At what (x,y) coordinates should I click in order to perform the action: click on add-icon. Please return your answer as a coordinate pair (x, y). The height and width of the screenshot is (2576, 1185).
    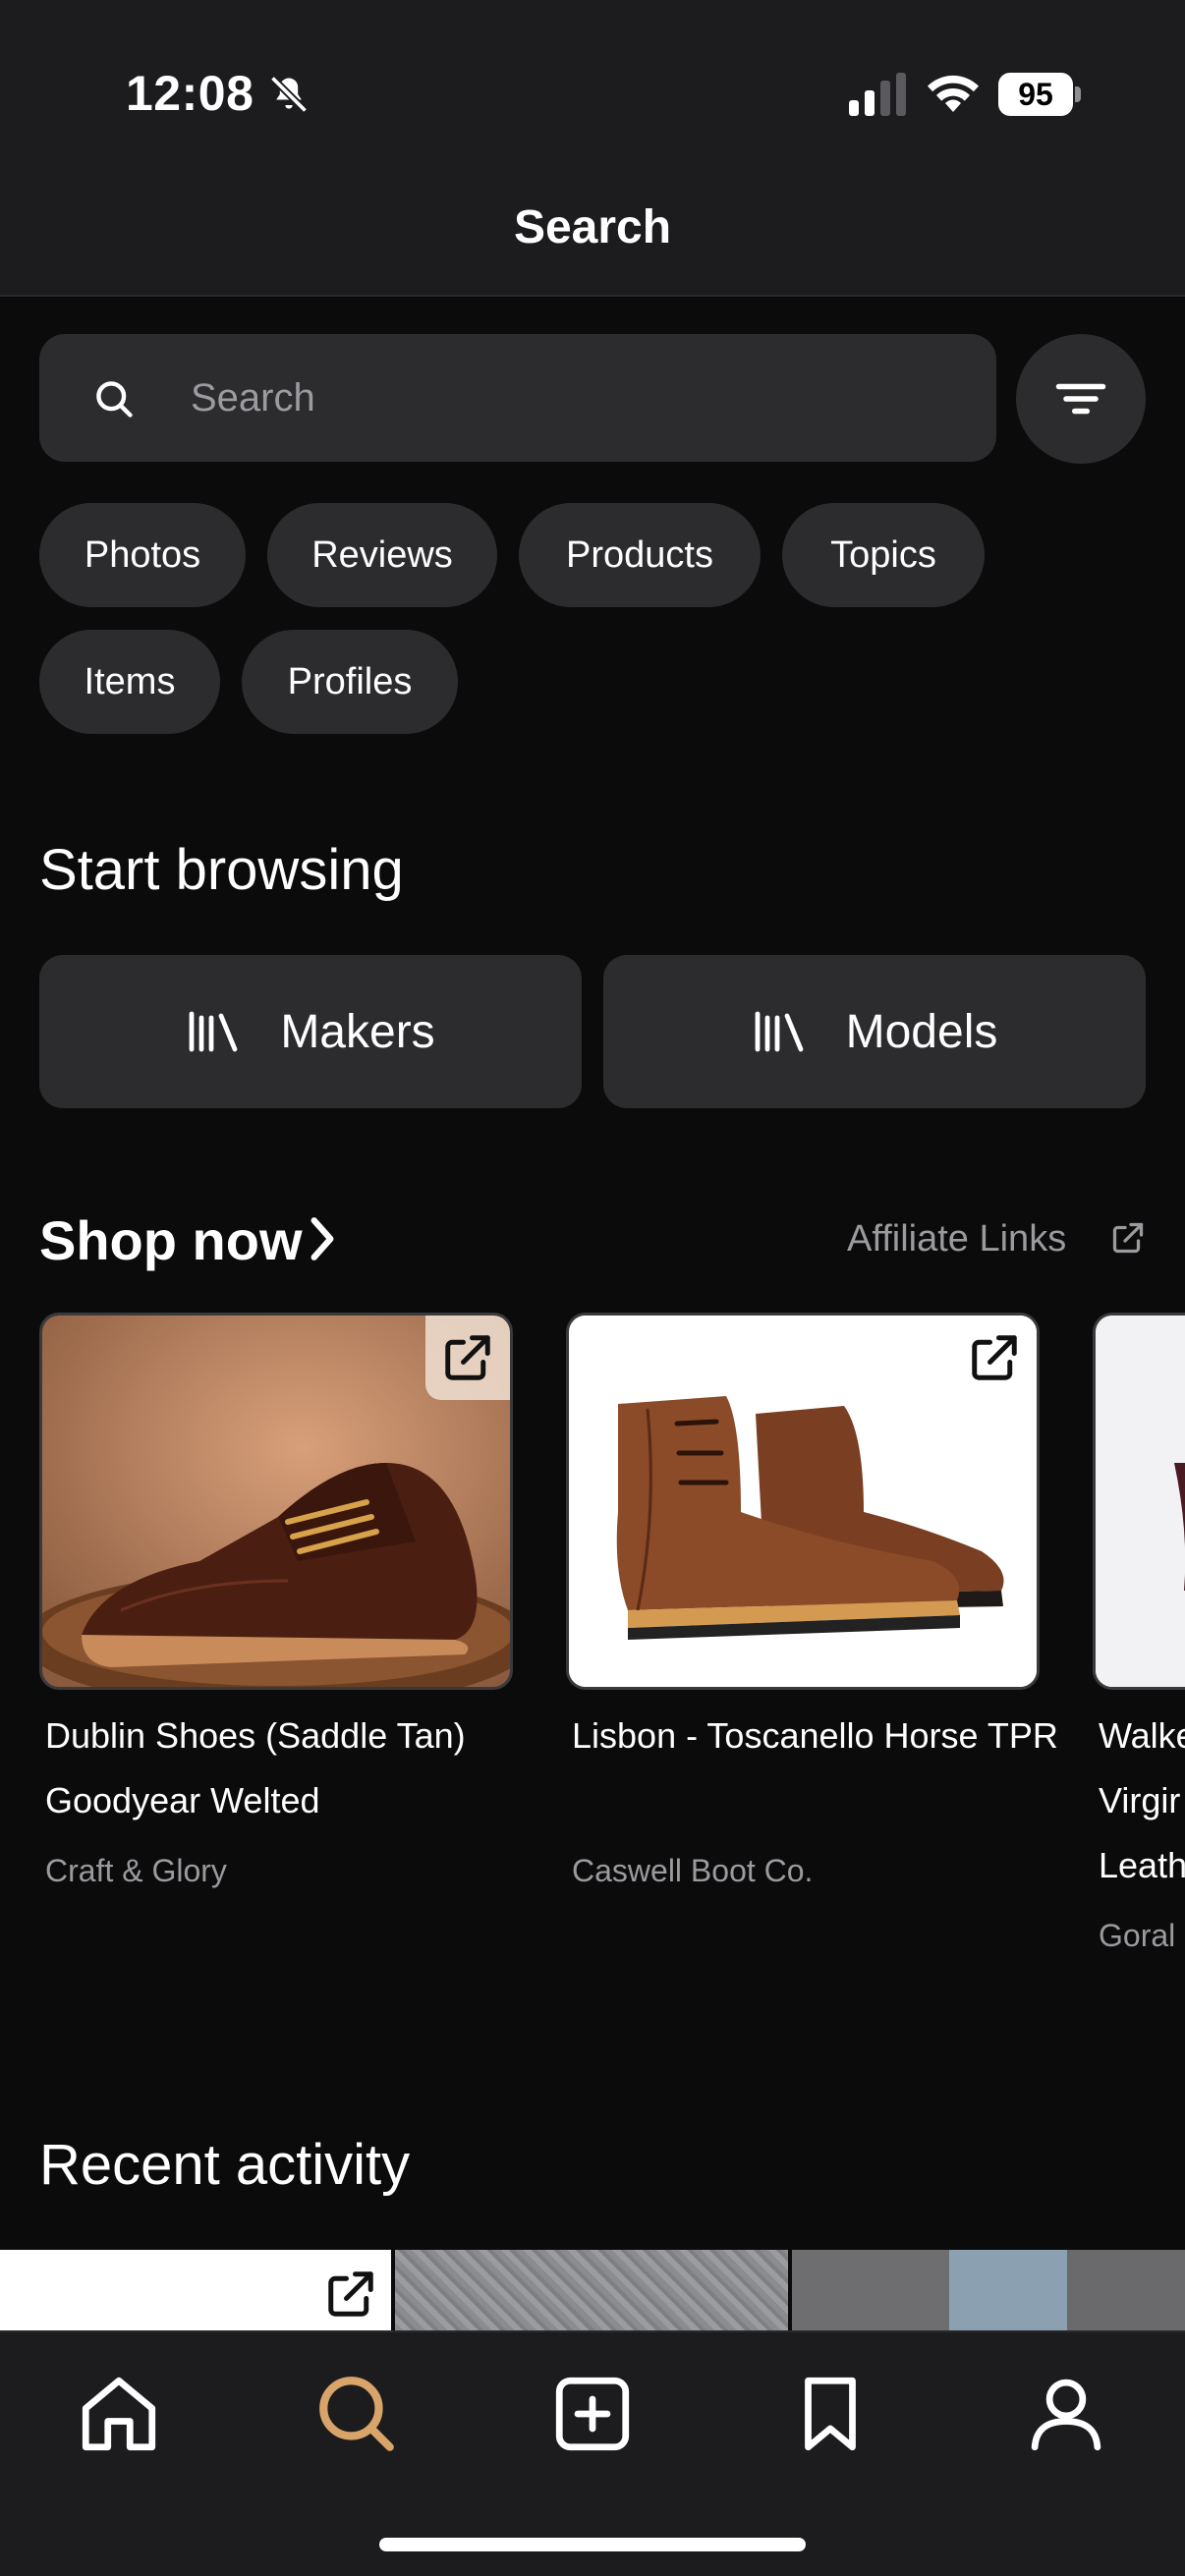
    Looking at the image, I should click on (592, 2414).